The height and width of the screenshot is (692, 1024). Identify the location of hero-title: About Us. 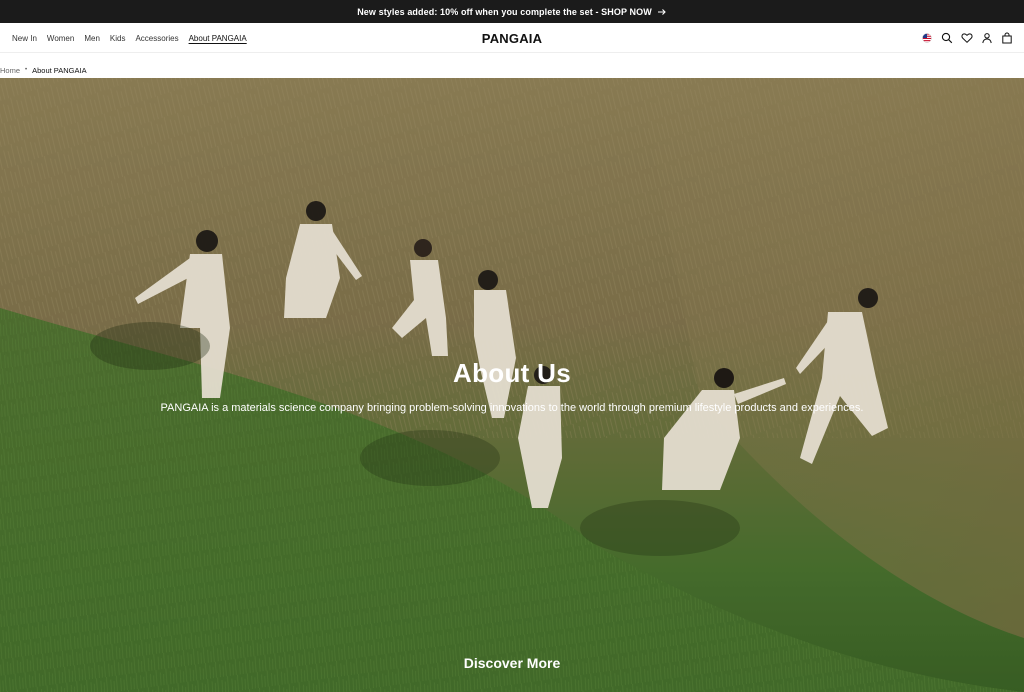
(512, 373).